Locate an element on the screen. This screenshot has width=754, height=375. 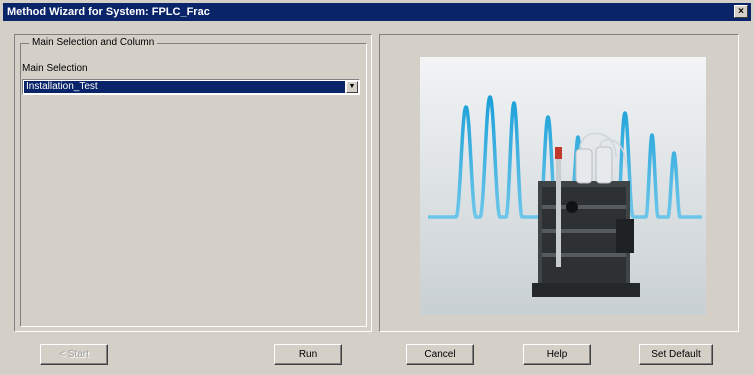
cancel-button: Cancel is located at coordinates (440, 354).